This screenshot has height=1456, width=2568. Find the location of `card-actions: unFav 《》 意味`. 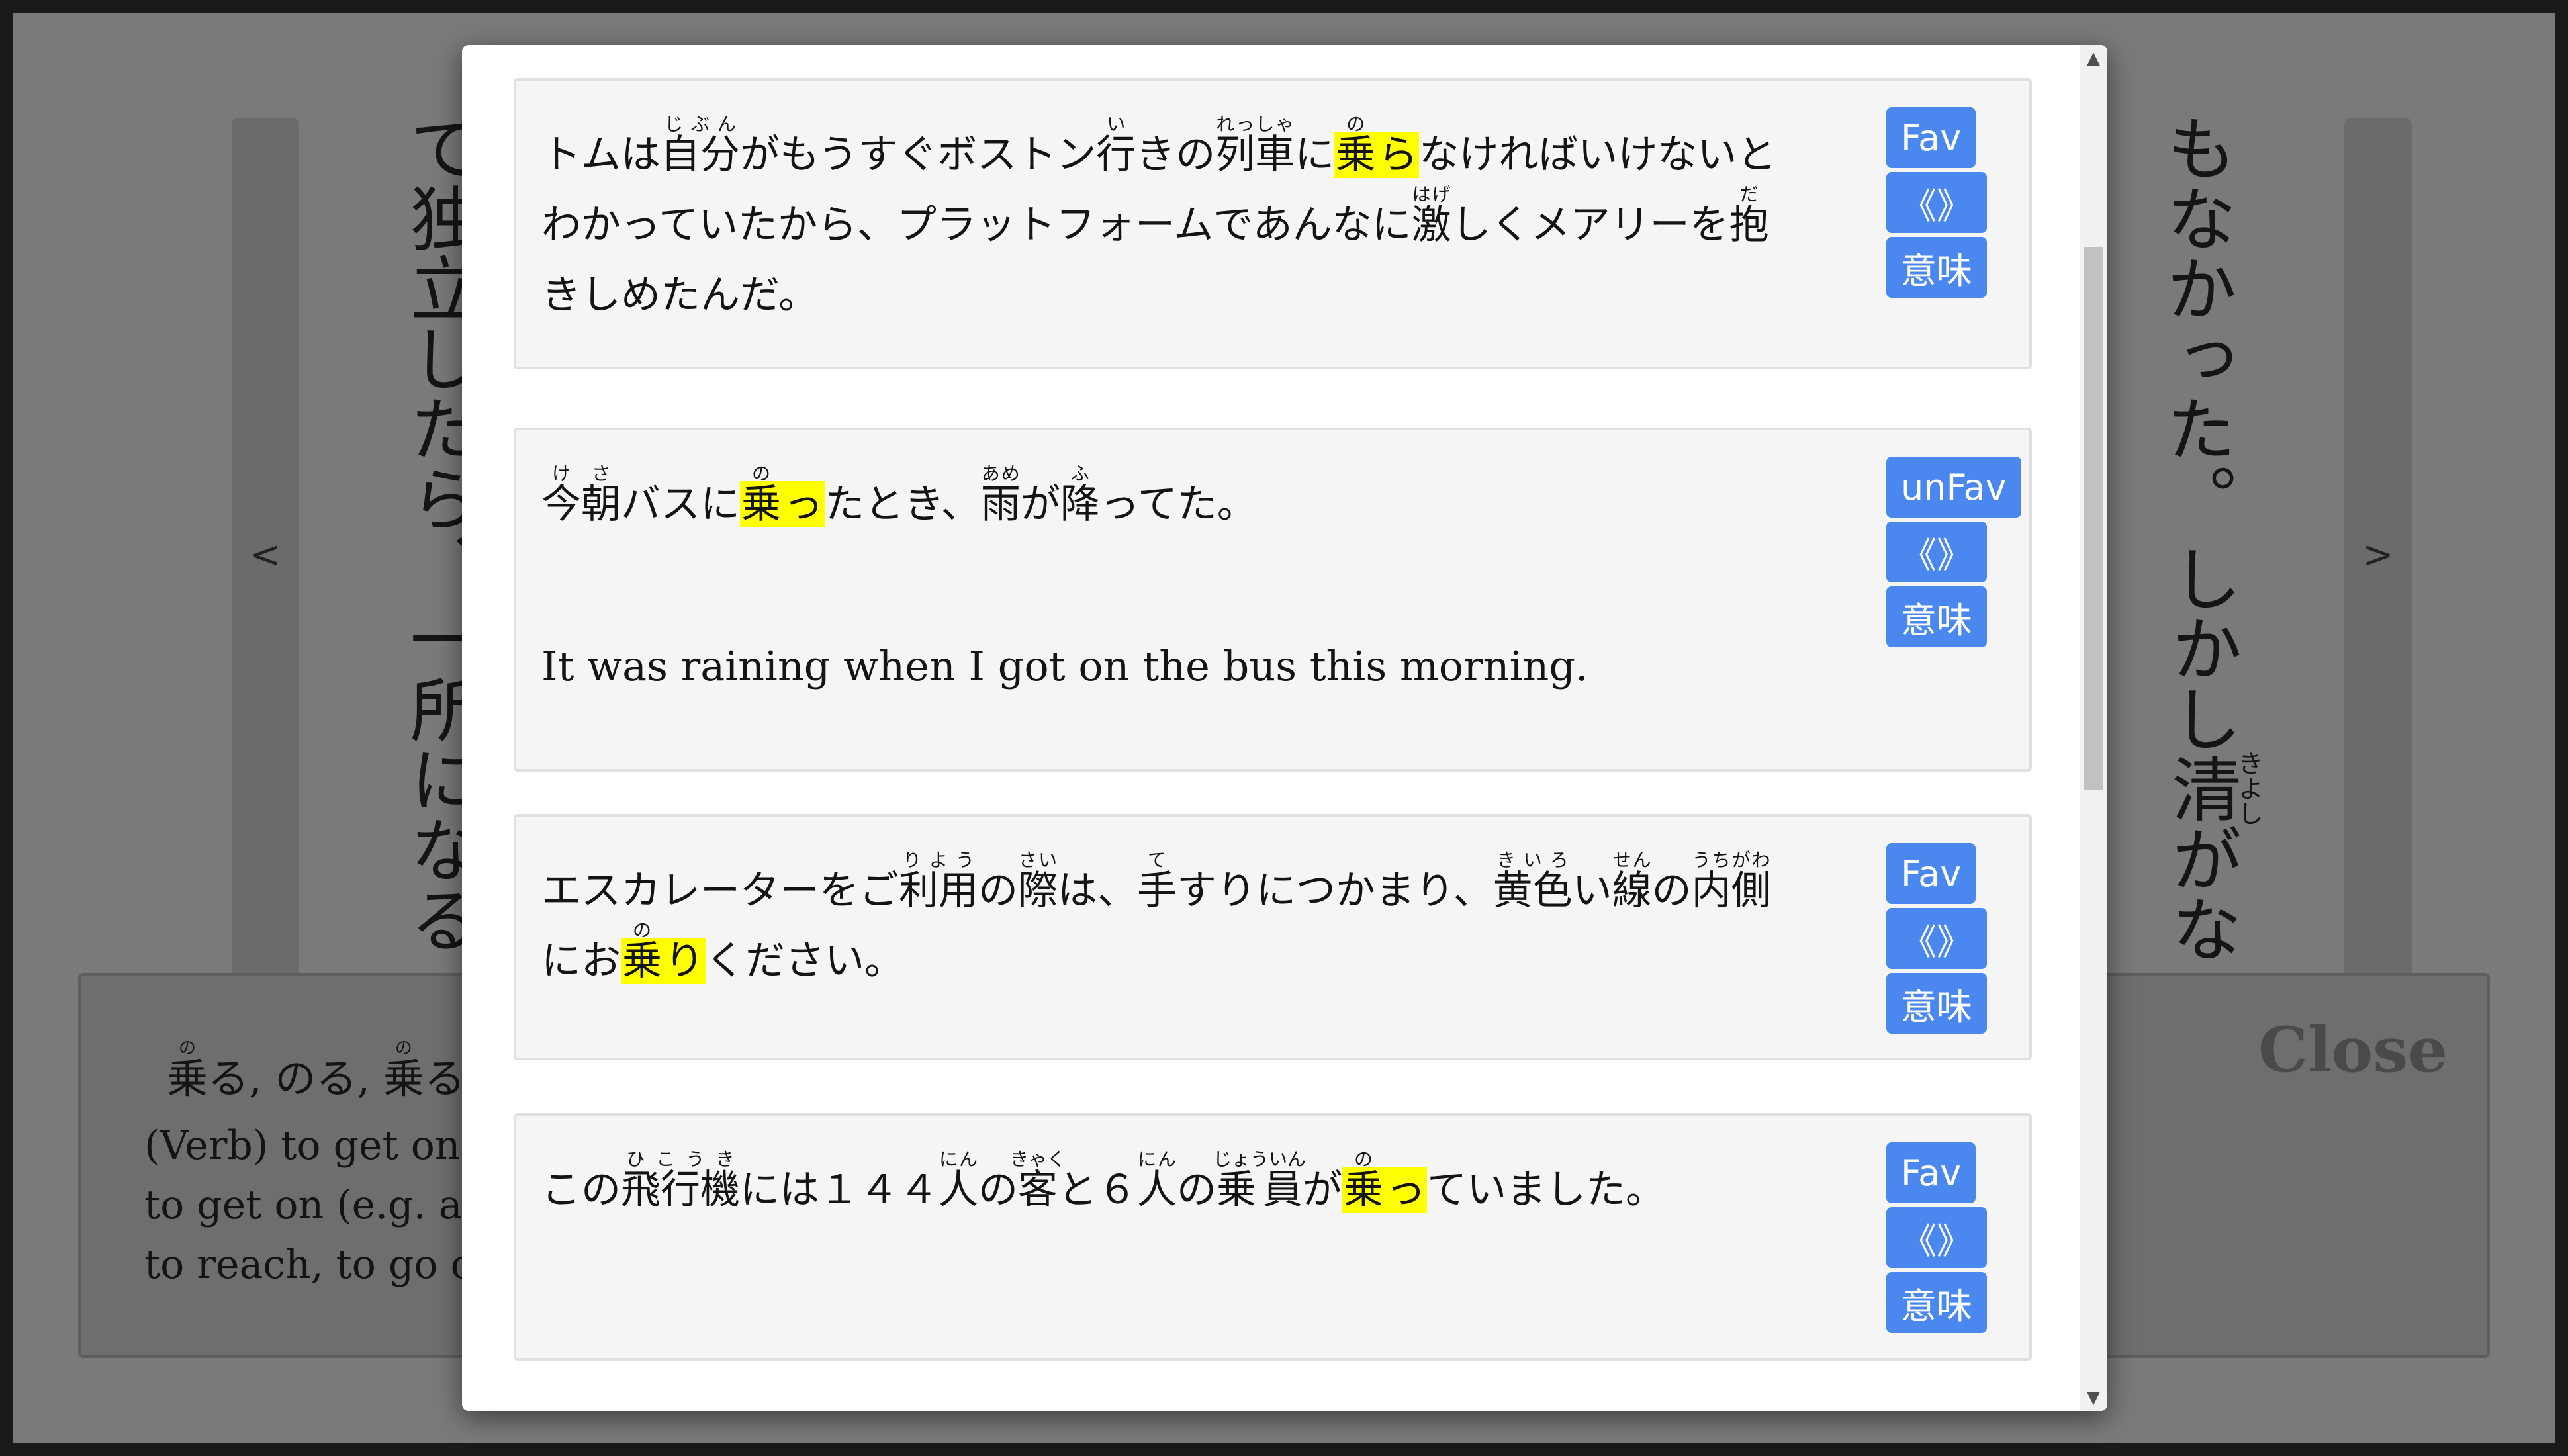

card-actions: unFav 《》 意味 is located at coordinates (1953, 552).